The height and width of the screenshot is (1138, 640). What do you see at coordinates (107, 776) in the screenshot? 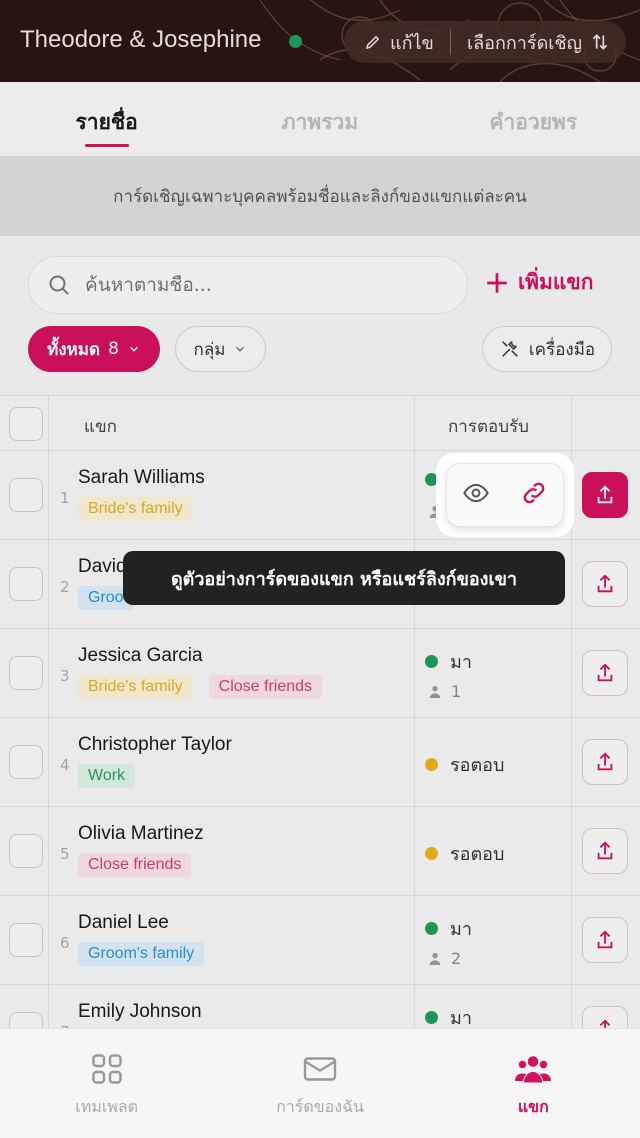
I see `tag: Work` at bounding box center [107, 776].